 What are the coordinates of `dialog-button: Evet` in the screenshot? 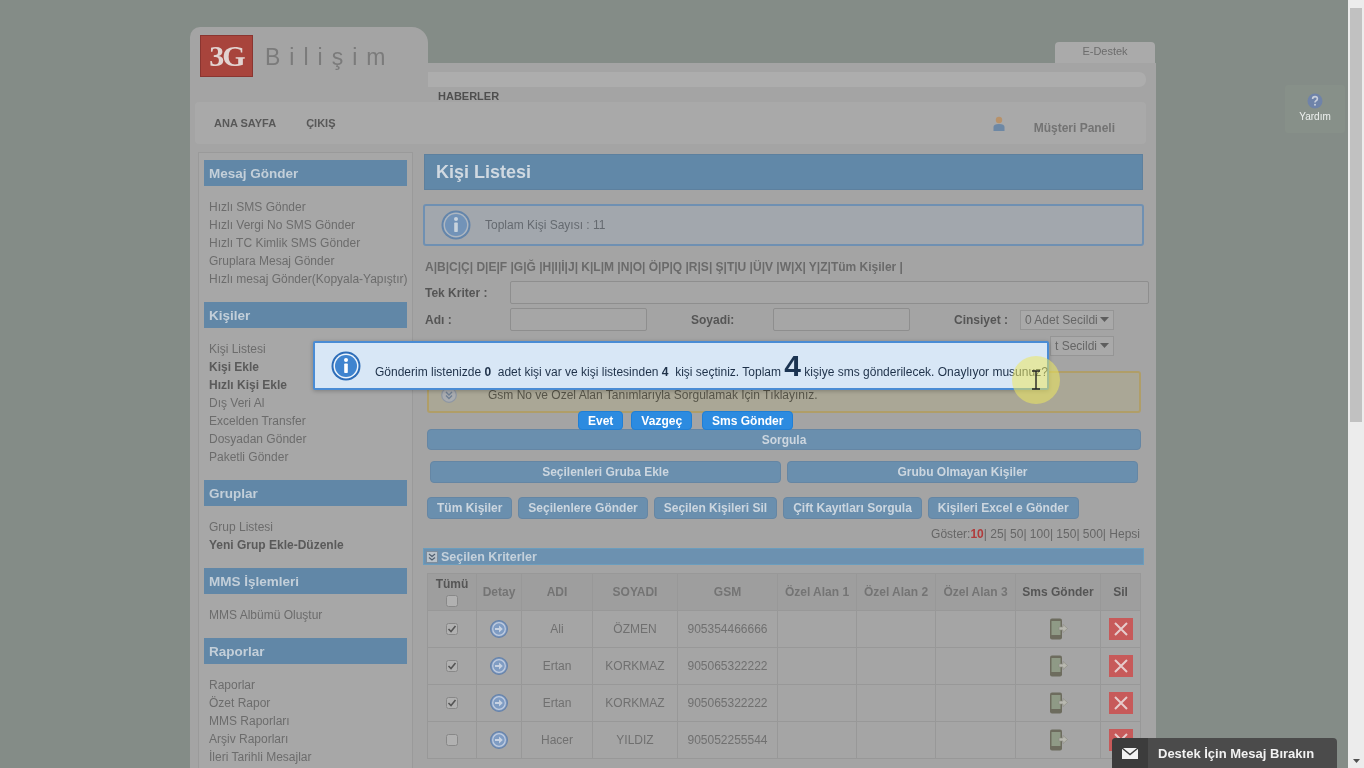 It's located at (601, 420).